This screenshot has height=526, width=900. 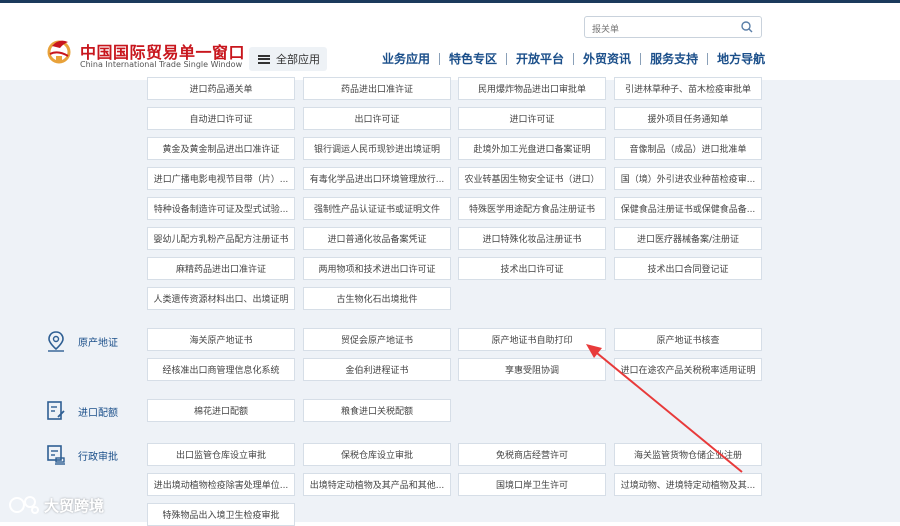 I want to click on app-tile-origin-self-print: 原产地证书自助打印, so click(x=532, y=339).